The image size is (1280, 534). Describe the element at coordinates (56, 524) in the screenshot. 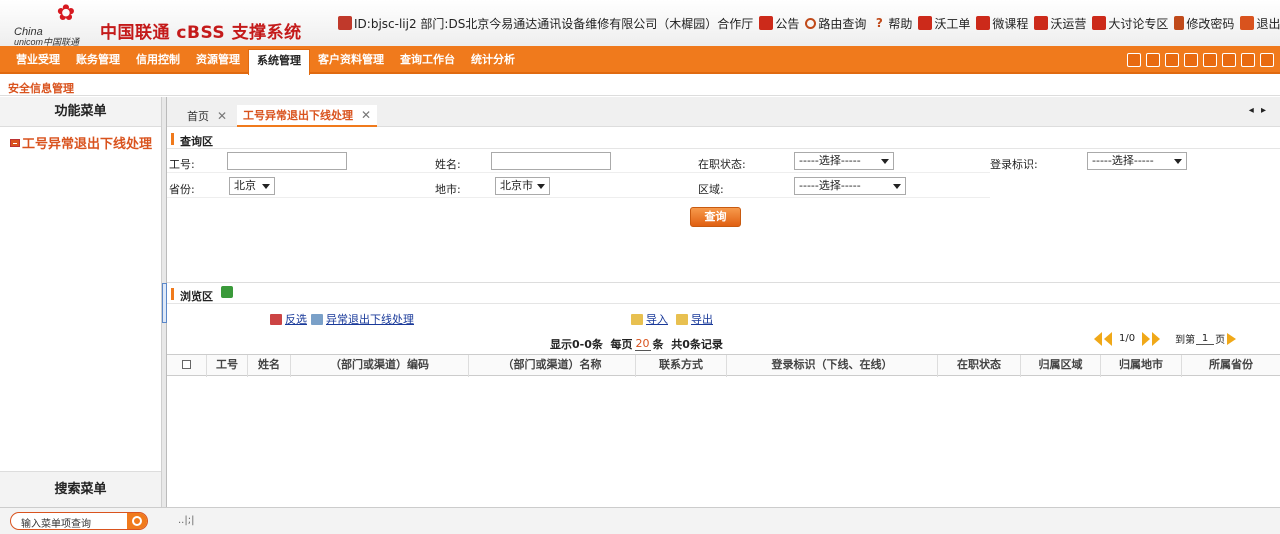

I see `menu-search-placeholder: 输入菜单项查询` at that location.